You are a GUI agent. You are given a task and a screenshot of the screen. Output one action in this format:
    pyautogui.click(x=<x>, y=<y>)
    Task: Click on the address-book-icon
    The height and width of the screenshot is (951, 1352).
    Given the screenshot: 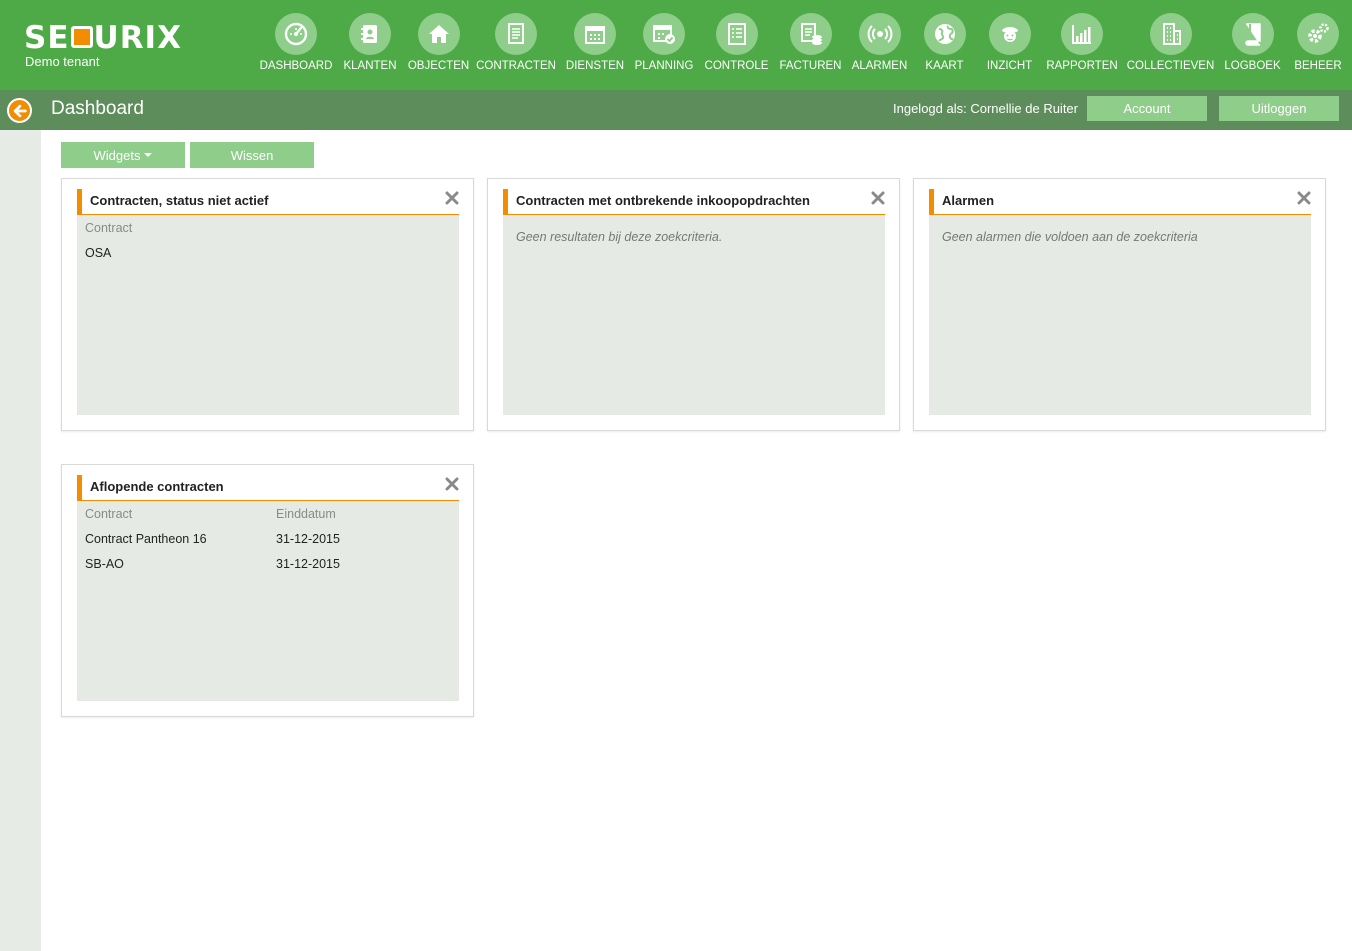 What is the action you would take?
    pyautogui.click(x=370, y=34)
    